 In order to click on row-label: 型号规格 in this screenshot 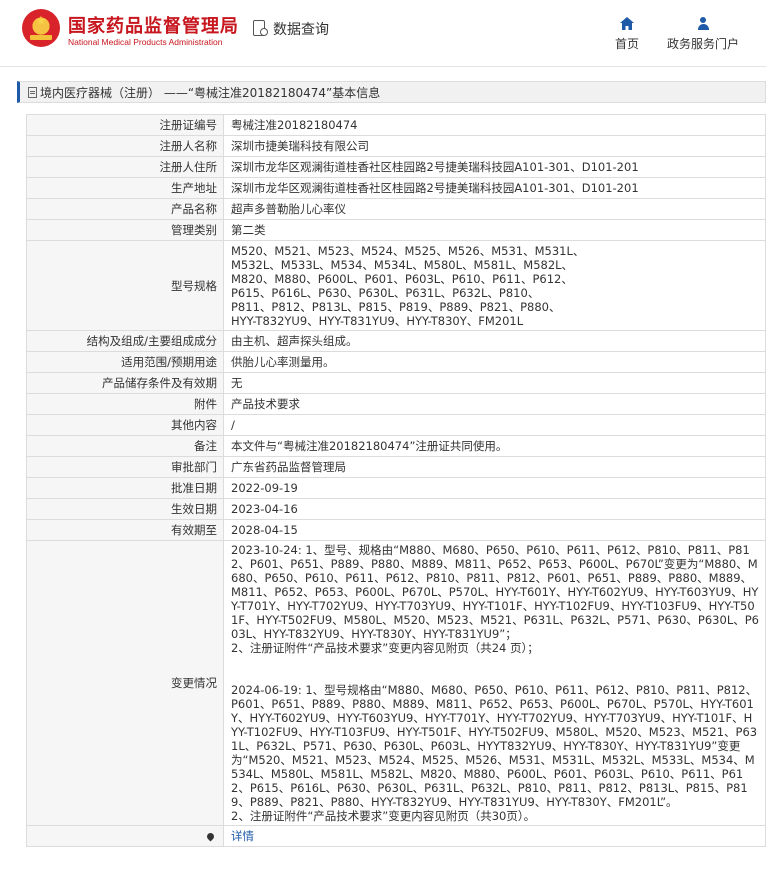, I will do `click(125, 285)`.